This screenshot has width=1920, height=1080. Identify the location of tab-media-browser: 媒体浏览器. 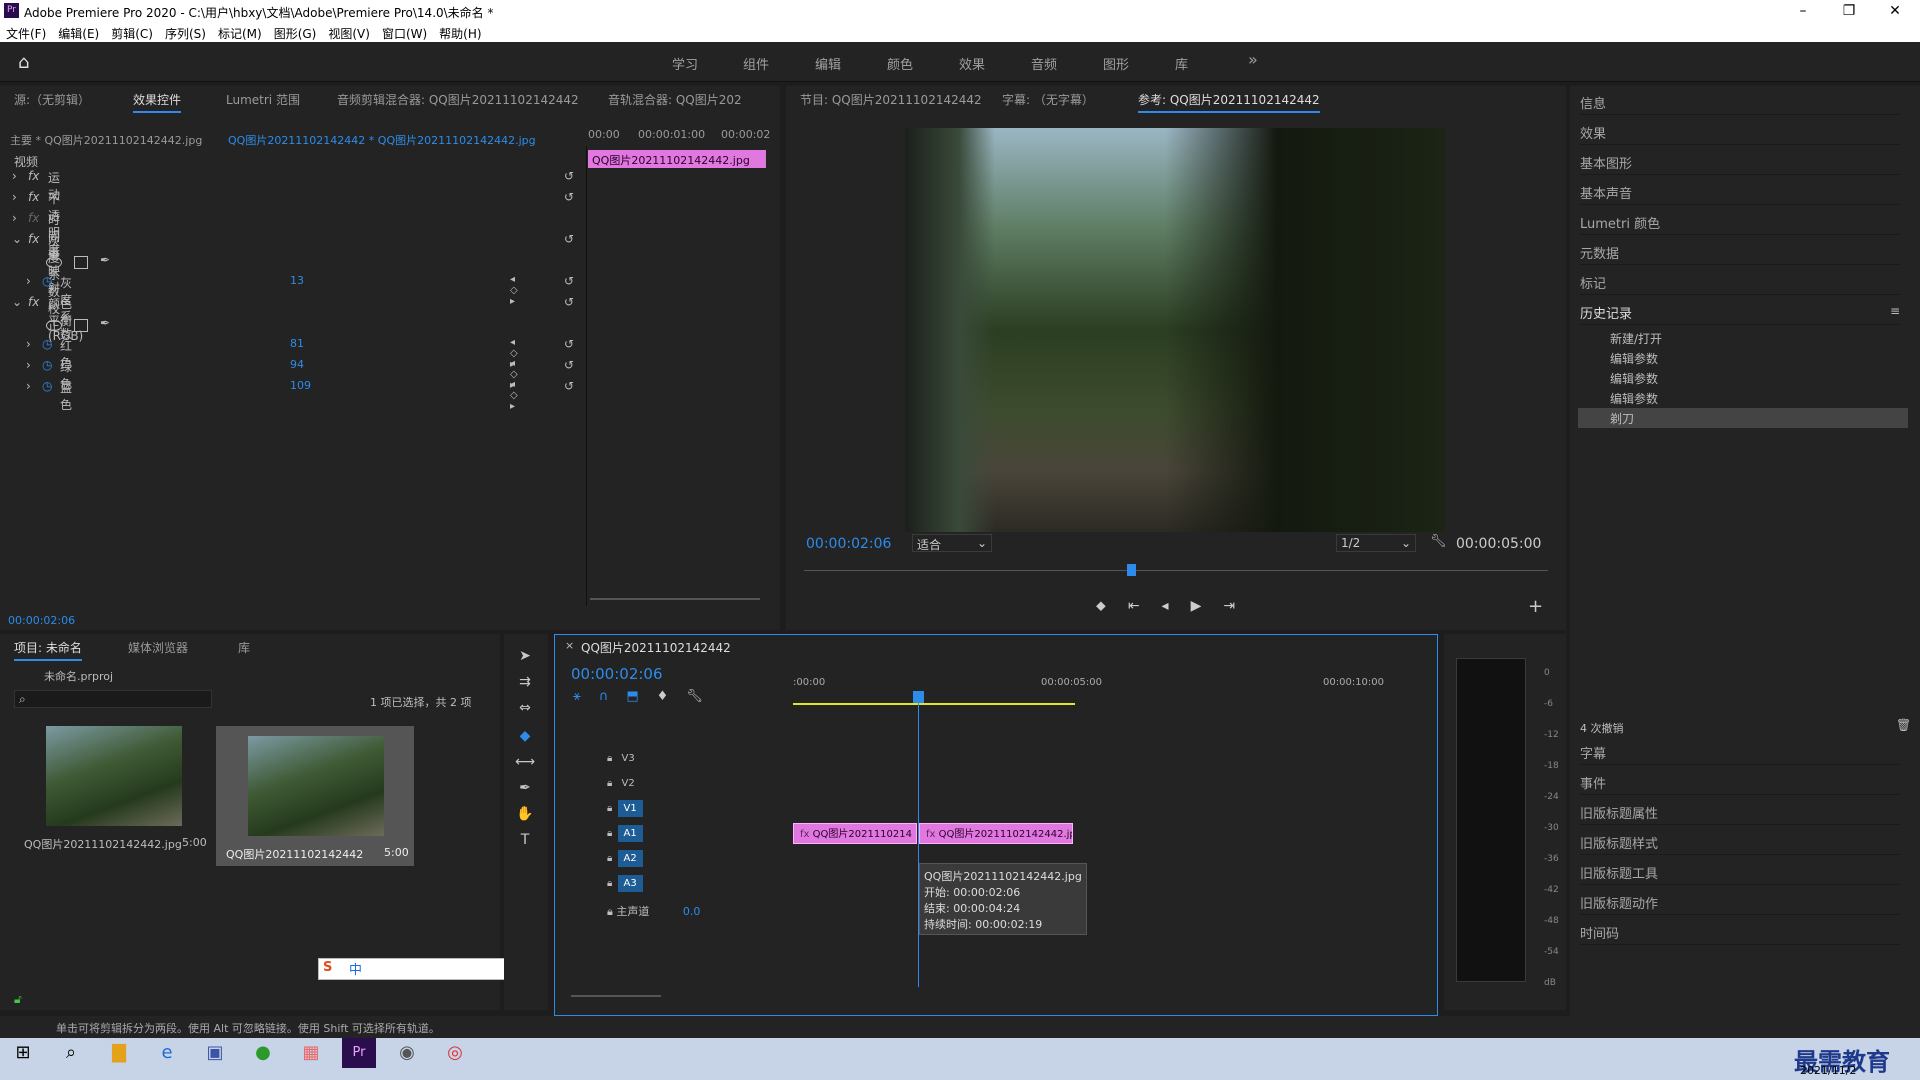
(158, 647).